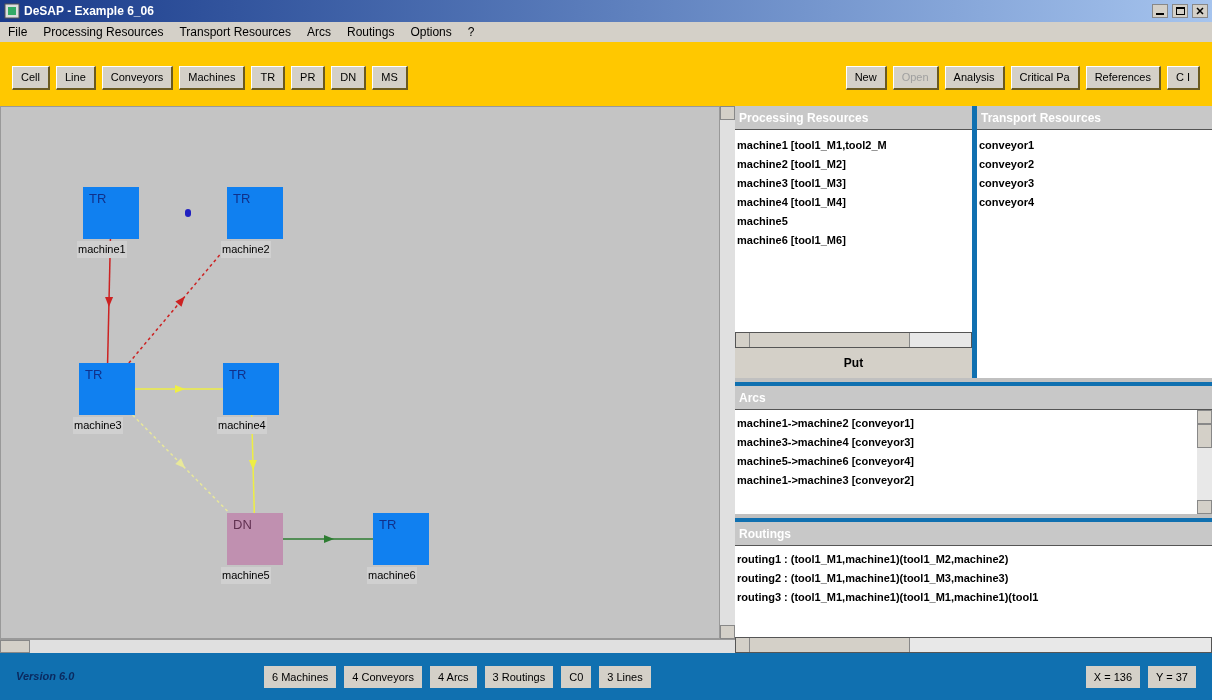 Image resolution: width=1212 pixels, height=700 pixels. Describe the element at coordinates (392, 575) in the screenshot. I see `node-label: machine6` at that location.